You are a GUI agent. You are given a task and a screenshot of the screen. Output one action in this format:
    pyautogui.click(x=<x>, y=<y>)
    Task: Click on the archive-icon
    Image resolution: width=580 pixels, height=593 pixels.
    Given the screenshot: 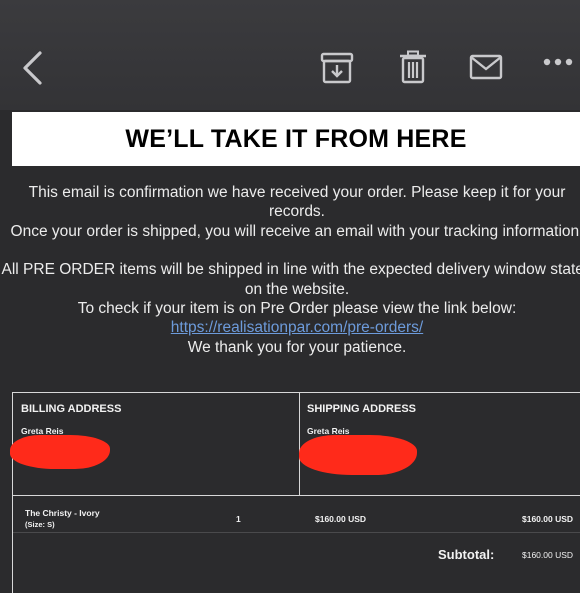 What is the action you would take?
    pyautogui.click(x=337, y=68)
    